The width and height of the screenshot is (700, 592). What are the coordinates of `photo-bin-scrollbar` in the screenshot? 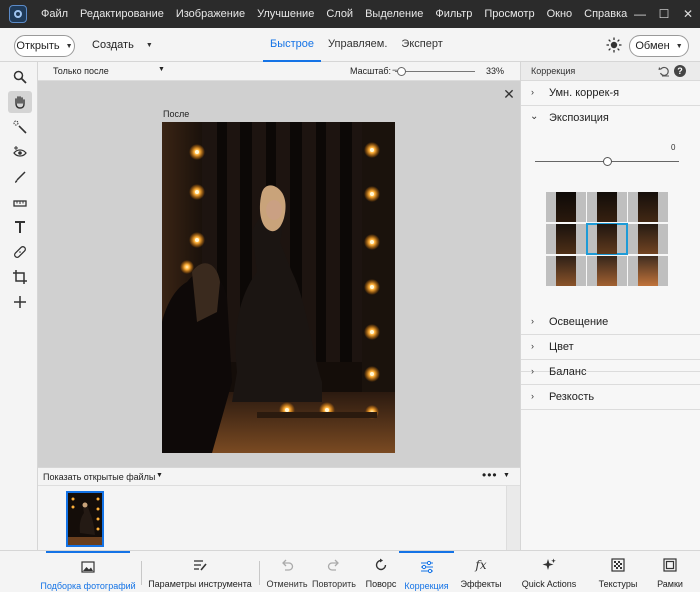 It's located at (513, 518).